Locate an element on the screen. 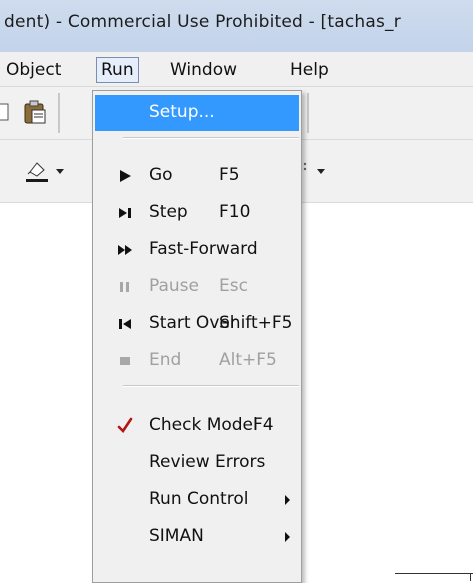 The height and width of the screenshot is (583, 473). check-icon is located at coordinates (125, 425).